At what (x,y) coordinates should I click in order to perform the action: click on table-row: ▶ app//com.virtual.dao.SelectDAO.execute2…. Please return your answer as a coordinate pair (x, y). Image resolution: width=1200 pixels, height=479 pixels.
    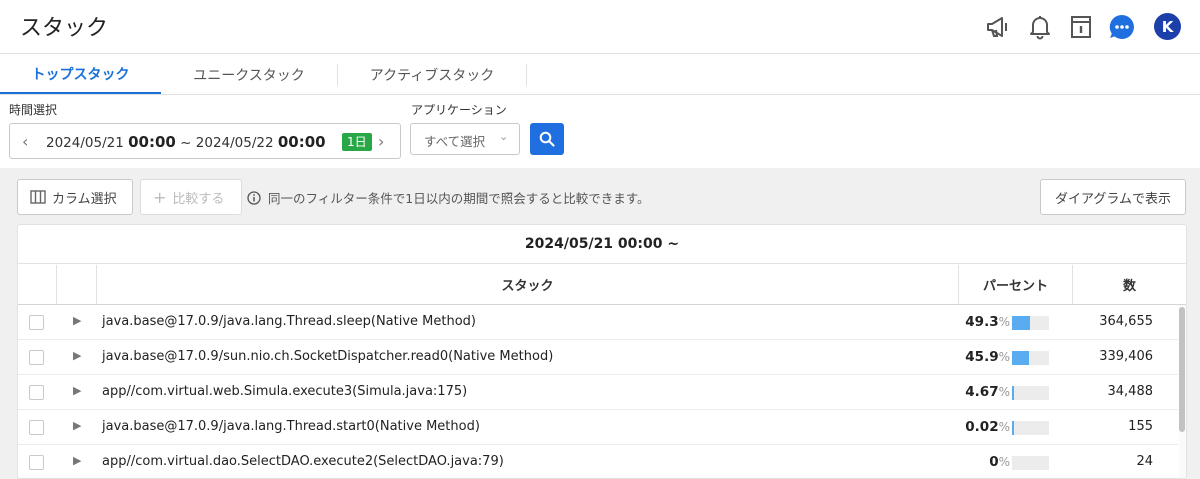
    Looking at the image, I should click on (598, 461).